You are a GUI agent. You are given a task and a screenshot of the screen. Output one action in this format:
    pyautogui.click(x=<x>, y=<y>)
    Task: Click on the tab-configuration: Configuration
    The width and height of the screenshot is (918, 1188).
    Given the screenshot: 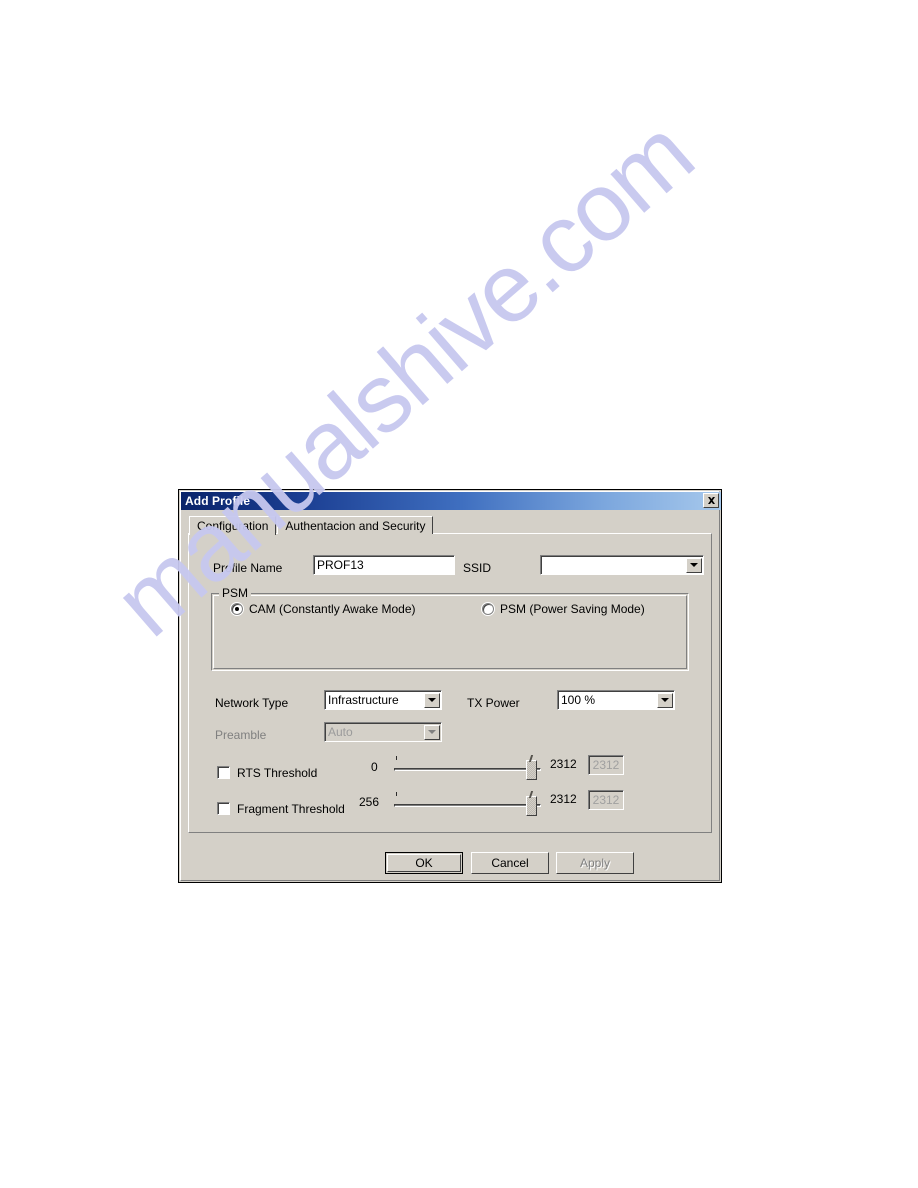 What is the action you would take?
    pyautogui.click(x=233, y=525)
    